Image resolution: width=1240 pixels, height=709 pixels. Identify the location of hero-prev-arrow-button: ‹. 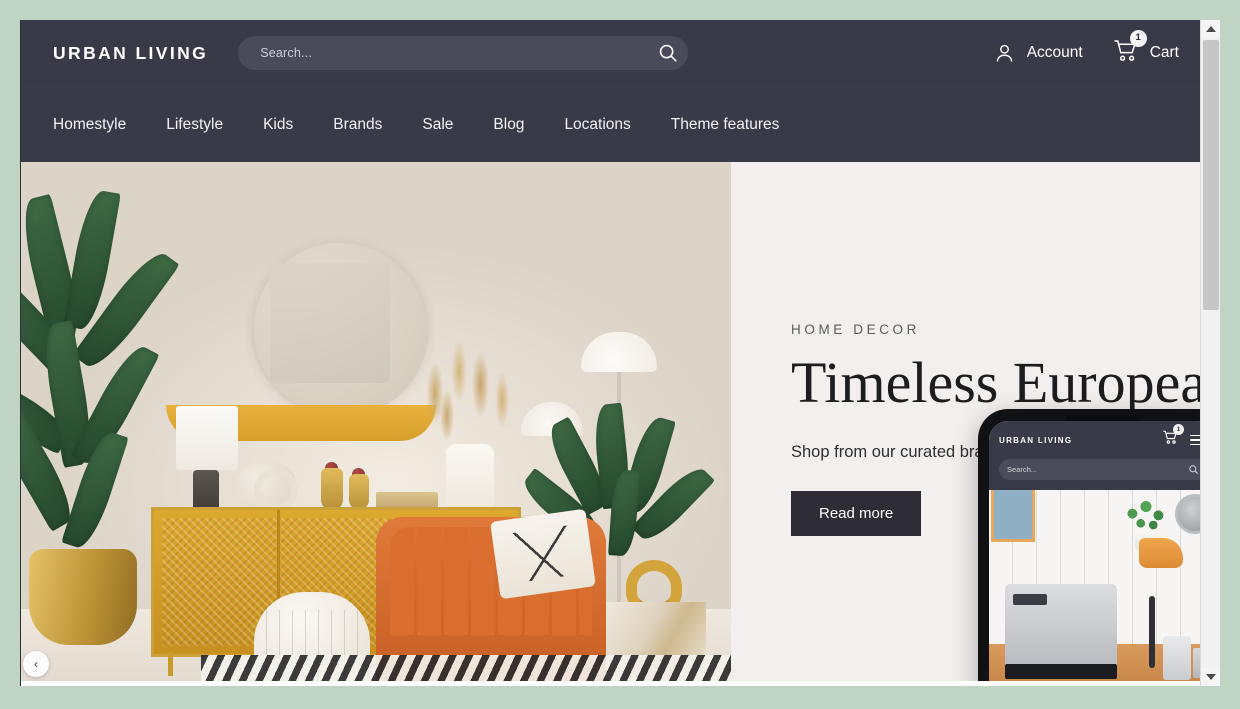
(36, 664).